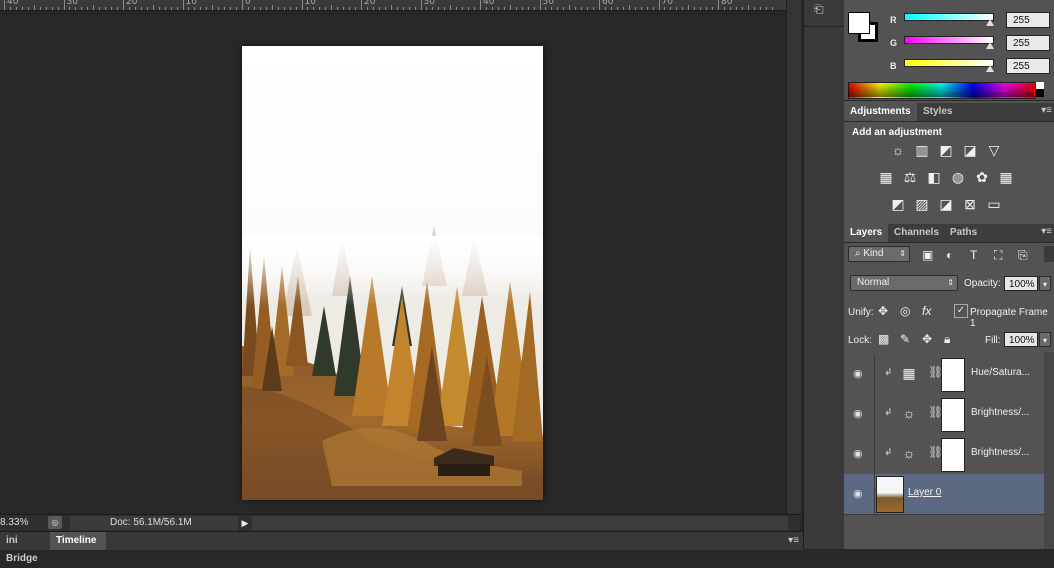  Describe the element at coordinates (1028, 43) in the screenshot. I see `green-value-field: 255` at that location.